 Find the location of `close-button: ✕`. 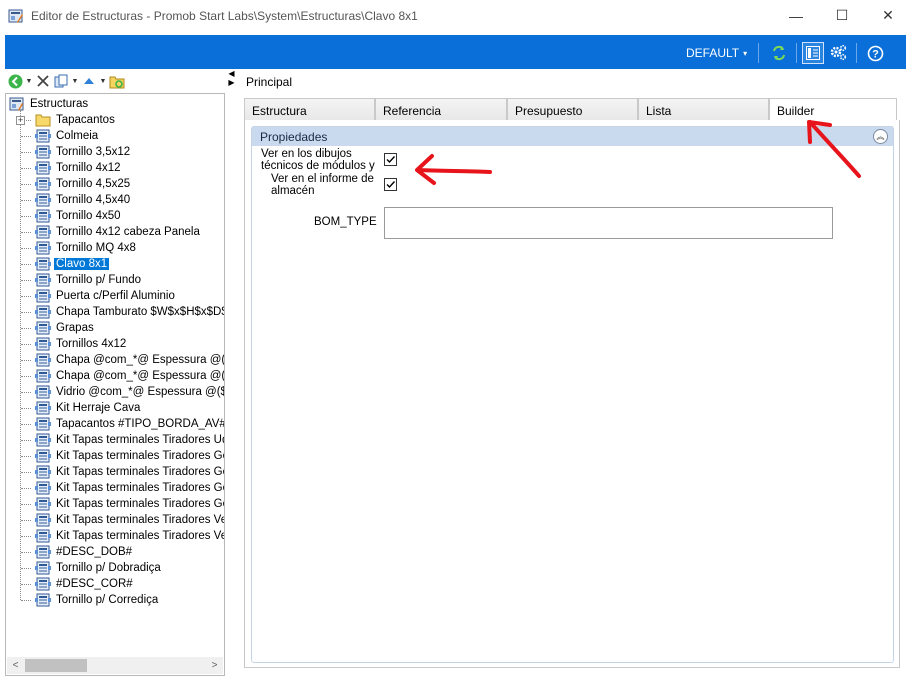

close-button: ✕ is located at coordinates (888, 15).